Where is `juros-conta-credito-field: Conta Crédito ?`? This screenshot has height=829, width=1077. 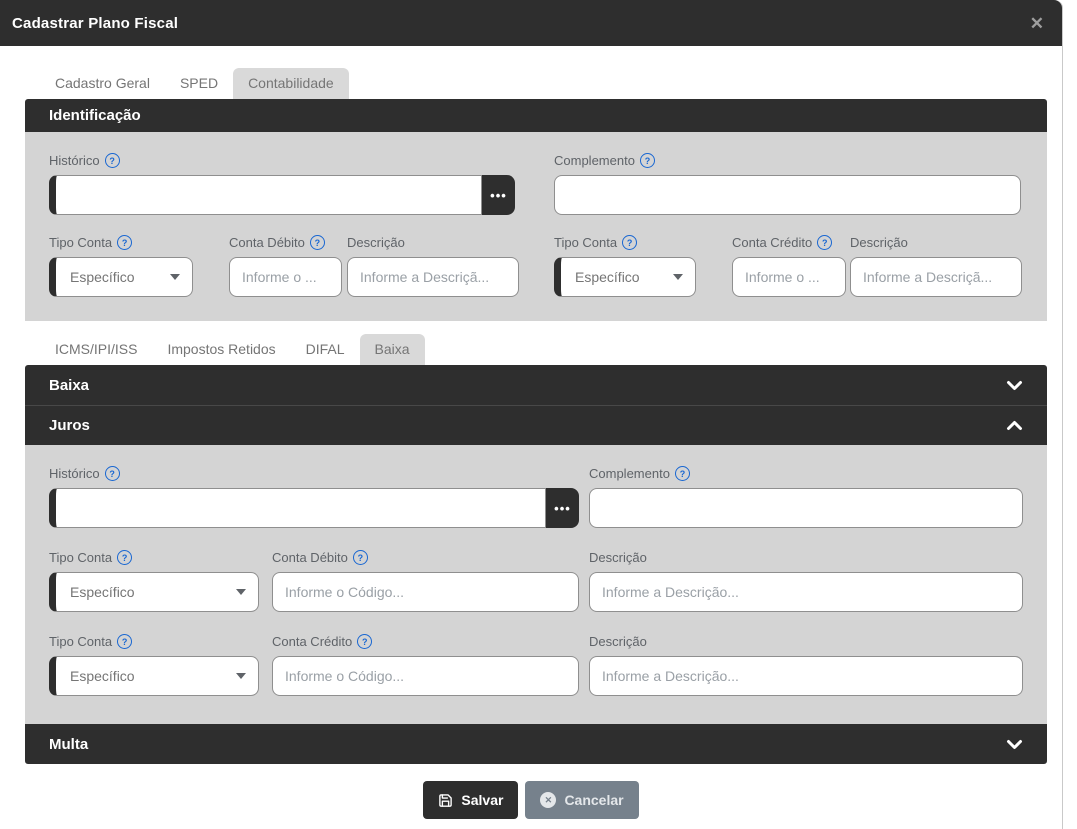 juros-conta-credito-field: Conta Crédito ? is located at coordinates (425, 664).